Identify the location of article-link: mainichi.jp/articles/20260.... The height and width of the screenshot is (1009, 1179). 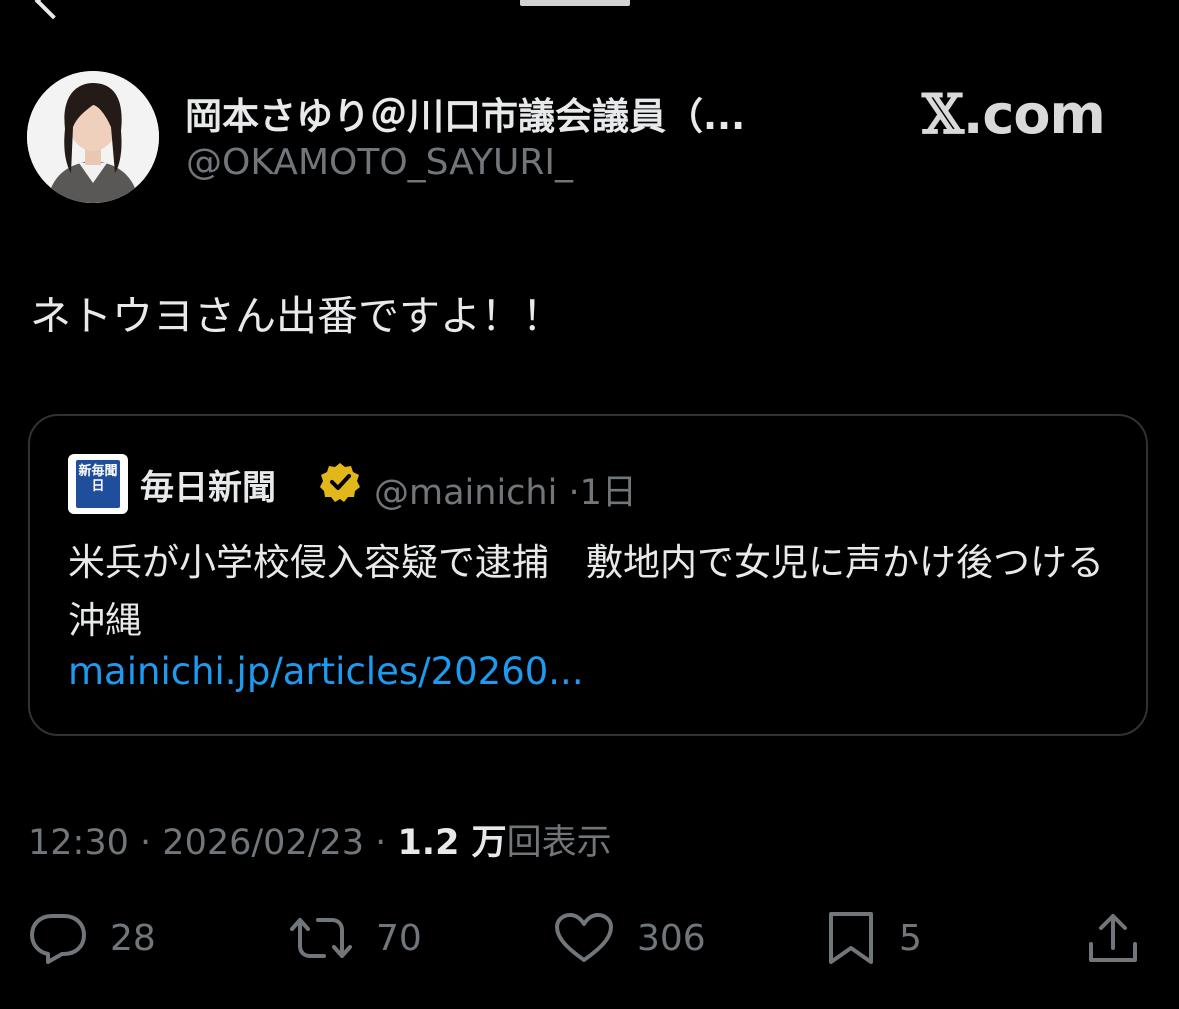
(326, 671).